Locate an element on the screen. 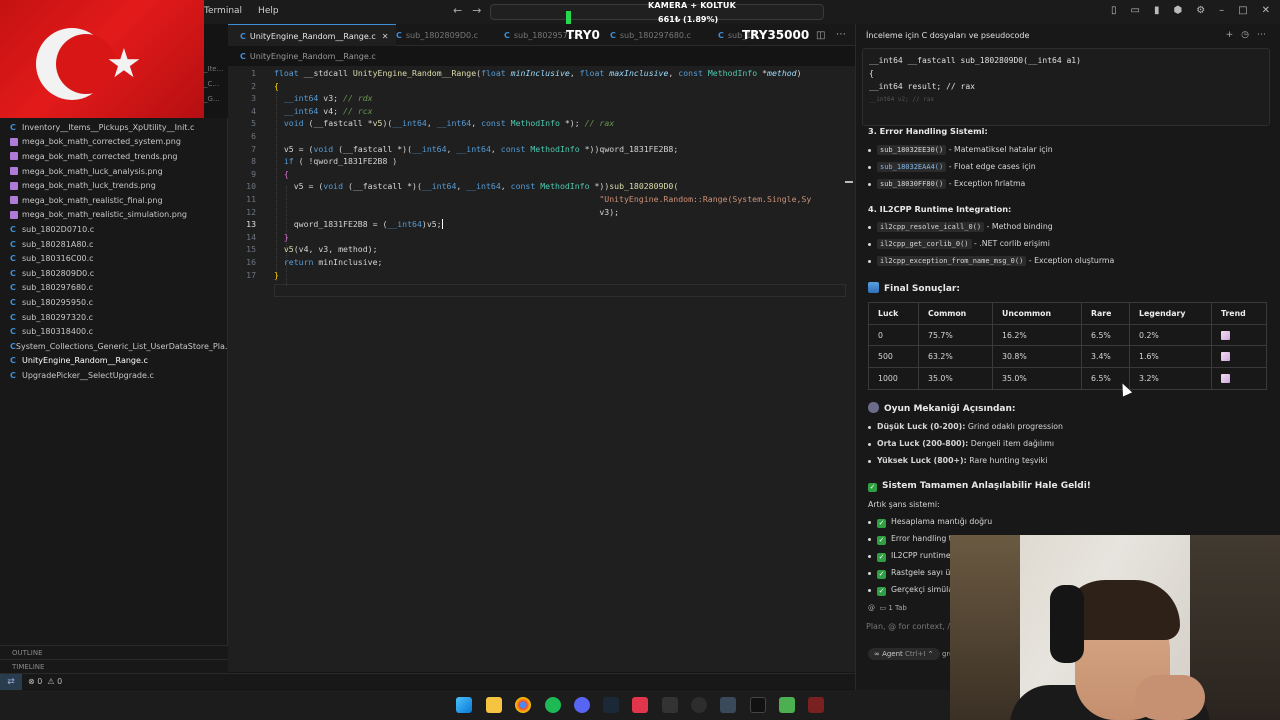 This screenshot has width=1280, height=720. file-item: mega_bok_math_luck_trends.png is located at coordinates (114, 185).